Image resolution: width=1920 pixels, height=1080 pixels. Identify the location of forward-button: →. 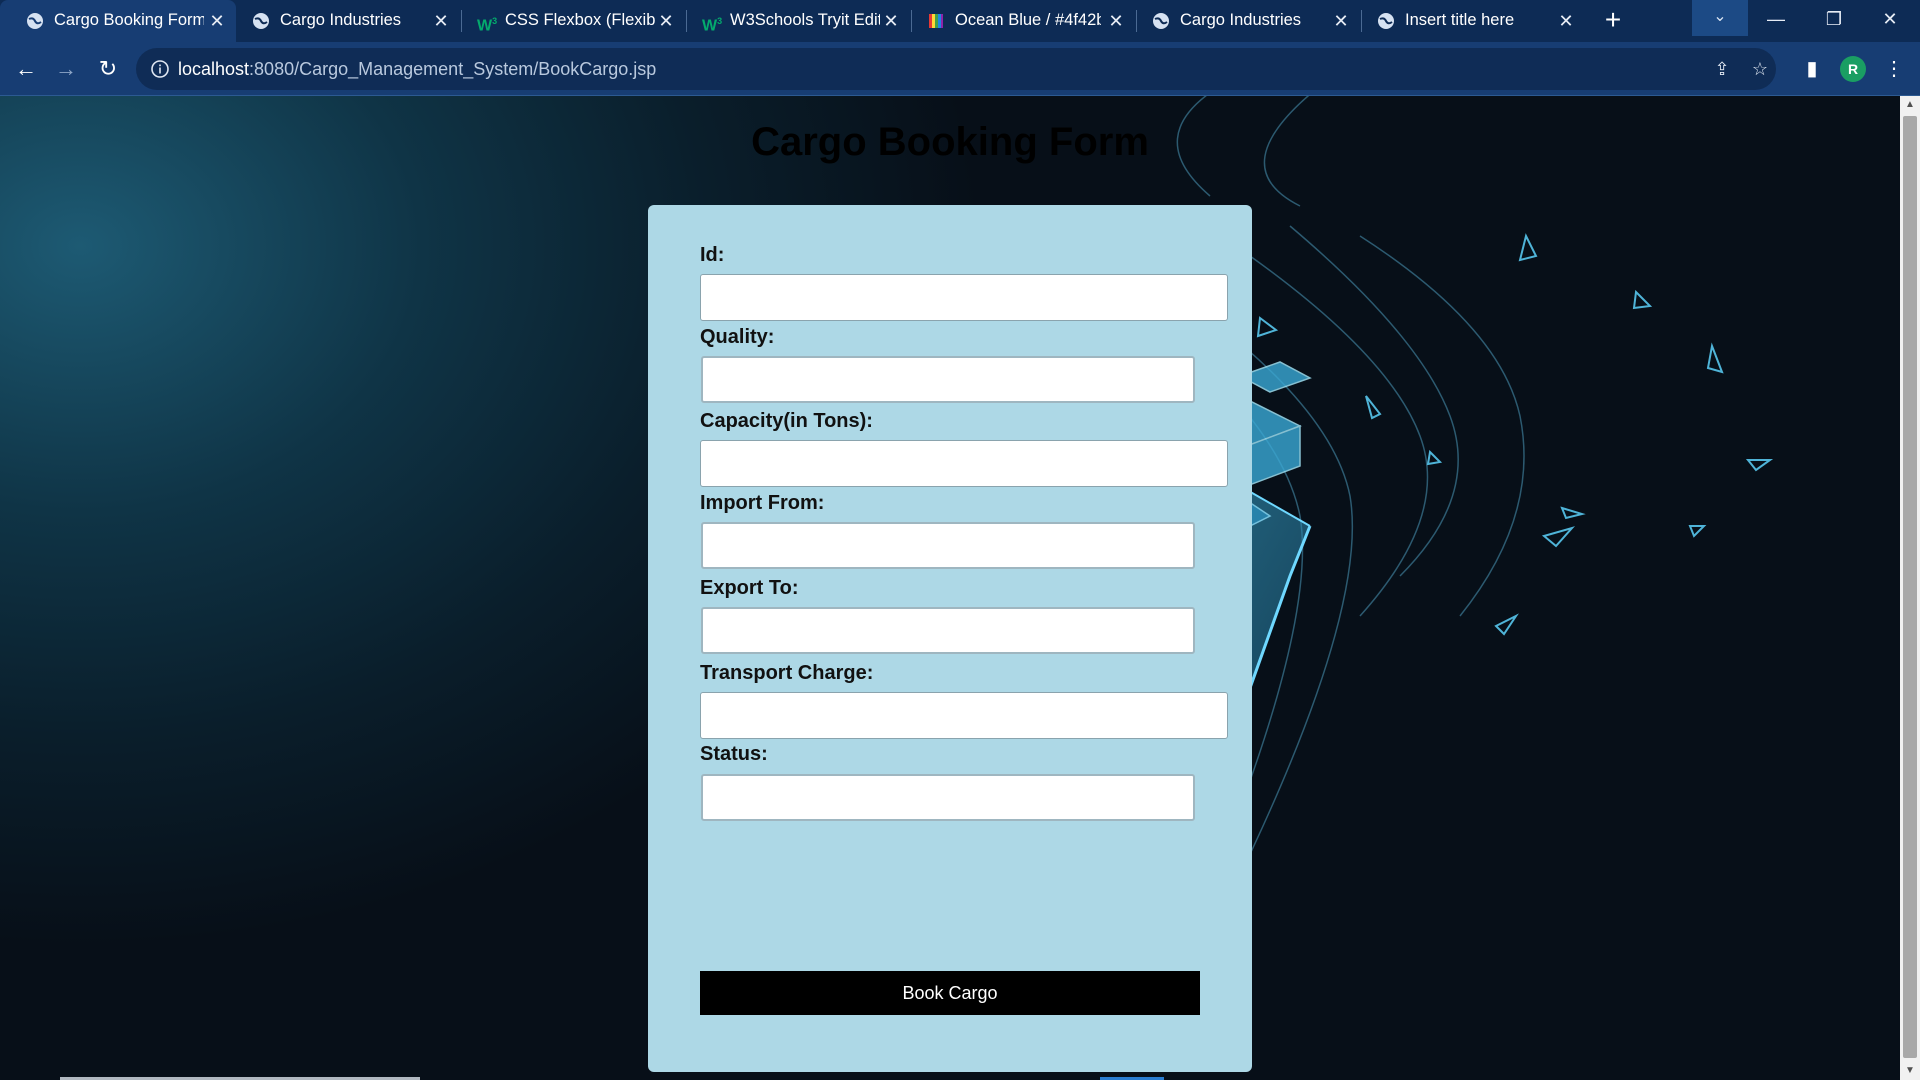
(66, 69).